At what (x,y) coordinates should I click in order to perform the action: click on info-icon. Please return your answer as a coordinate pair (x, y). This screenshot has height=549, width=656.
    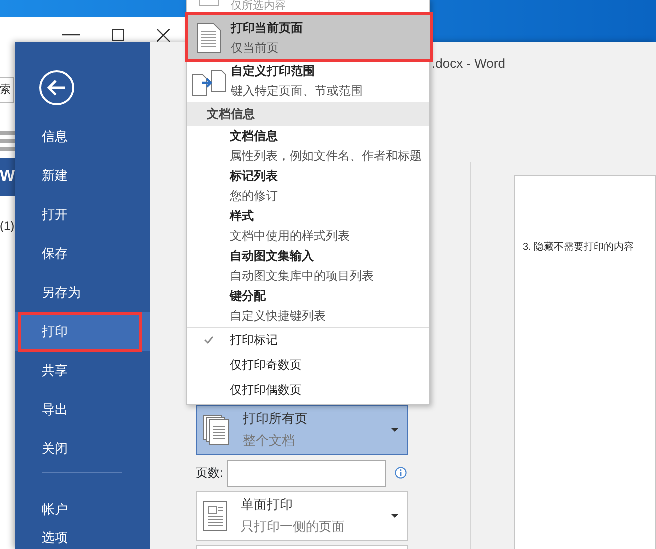
    Looking at the image, I should click on (401, 473).